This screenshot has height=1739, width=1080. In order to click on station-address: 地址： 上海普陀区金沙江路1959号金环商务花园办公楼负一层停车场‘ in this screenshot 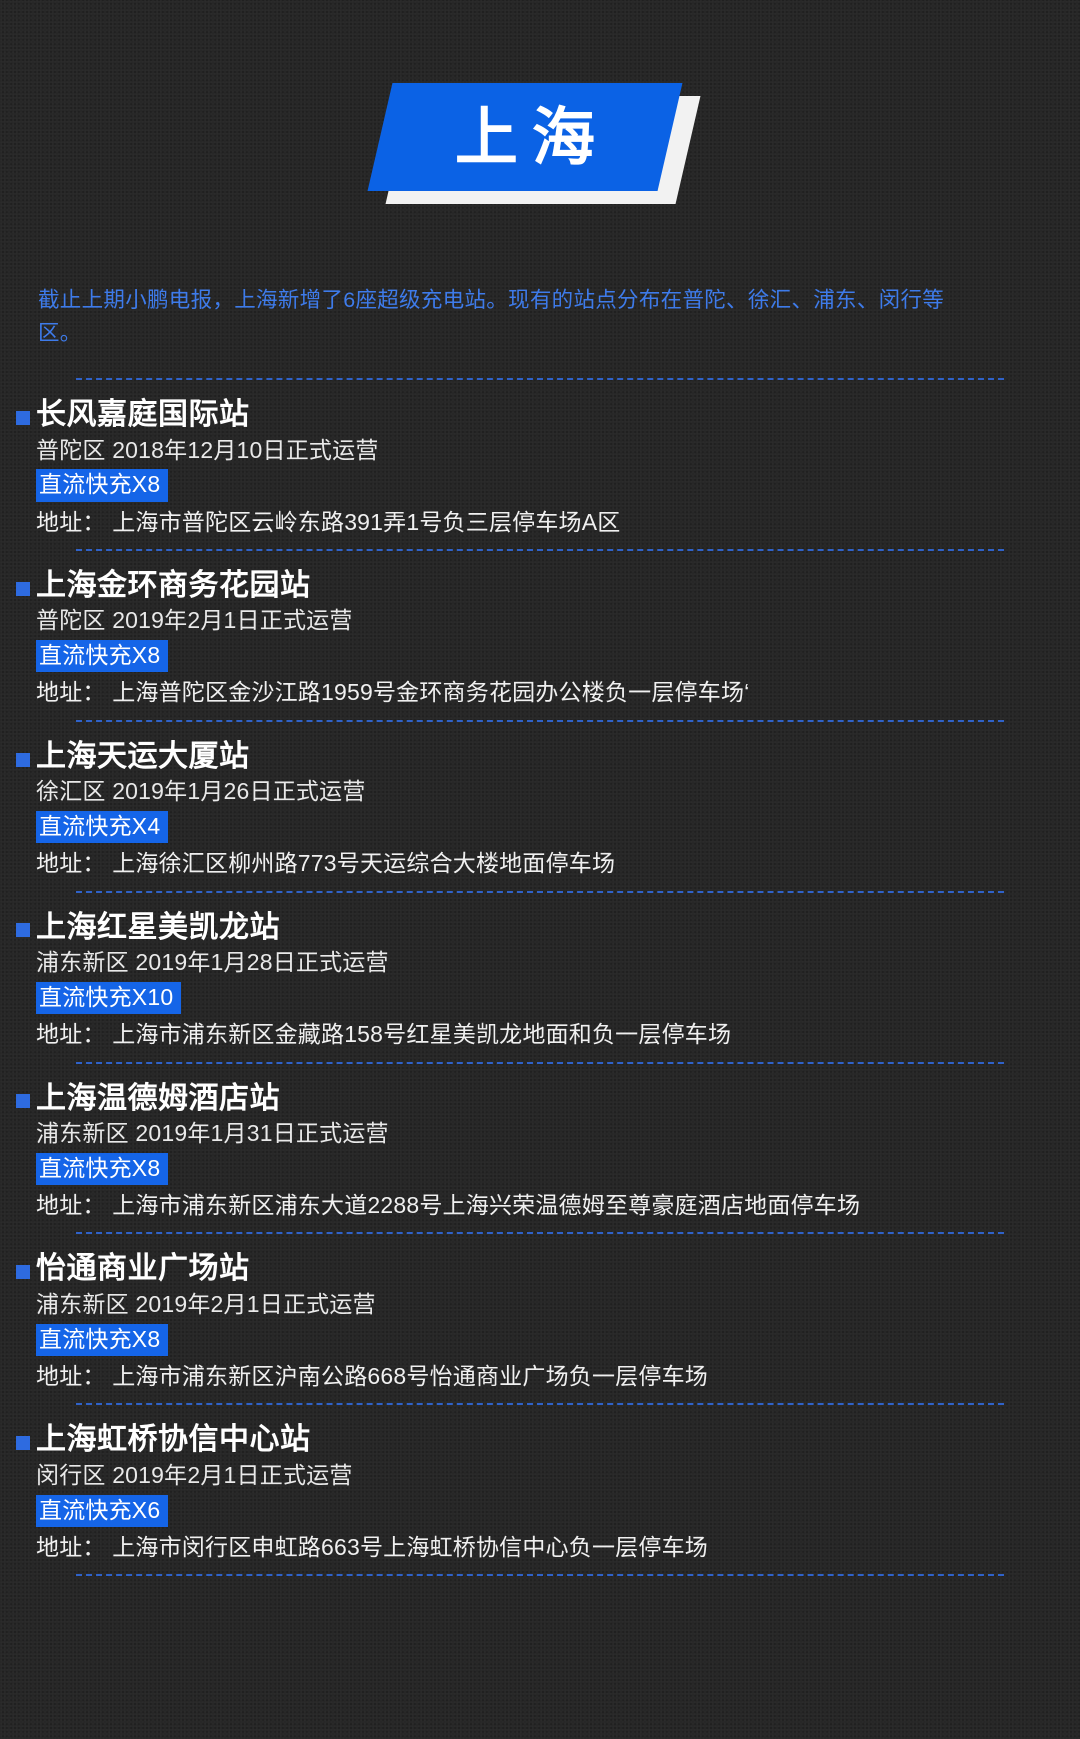, I will do `click(393, 692)`.